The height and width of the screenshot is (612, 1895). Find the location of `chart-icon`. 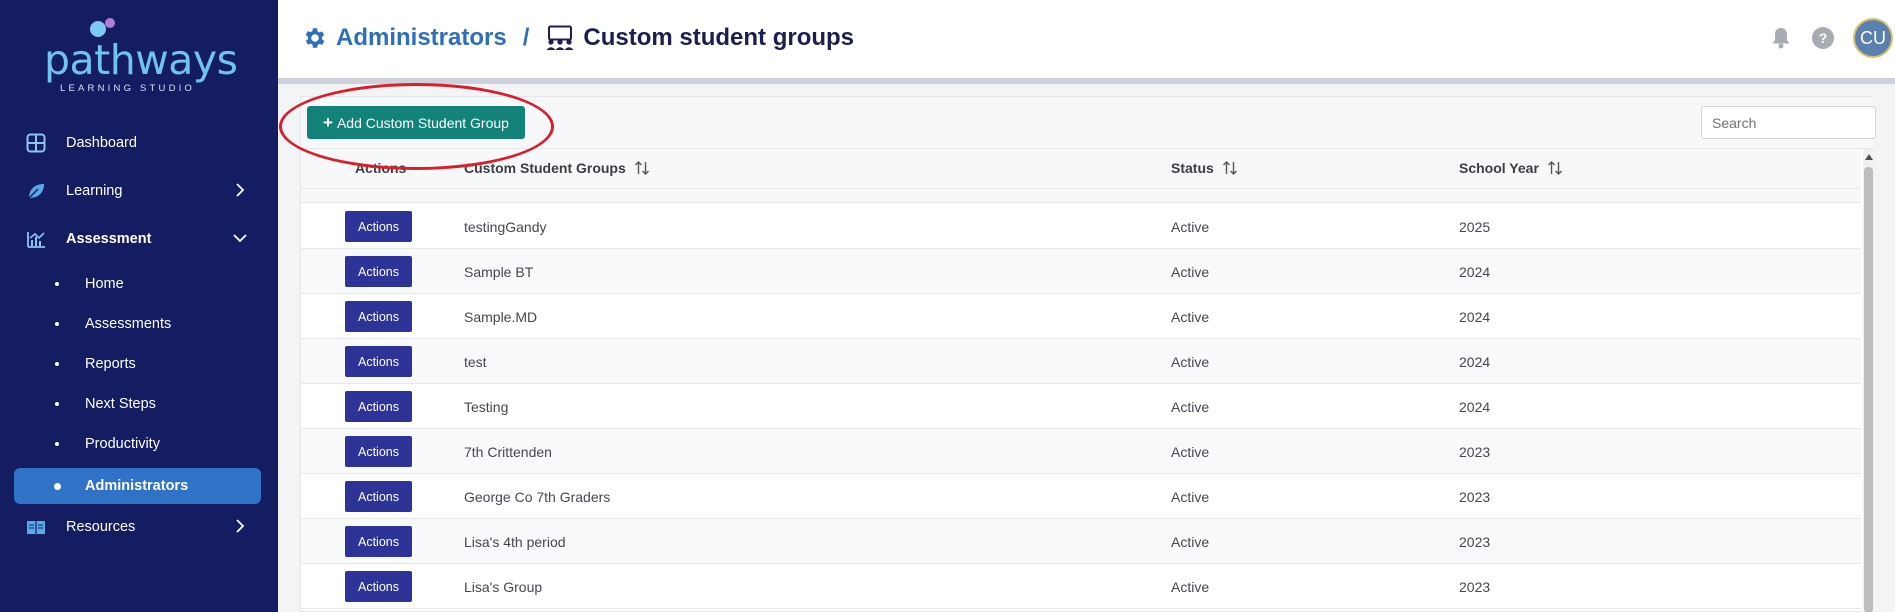

chart-icon is located at coordinates (36, 240).